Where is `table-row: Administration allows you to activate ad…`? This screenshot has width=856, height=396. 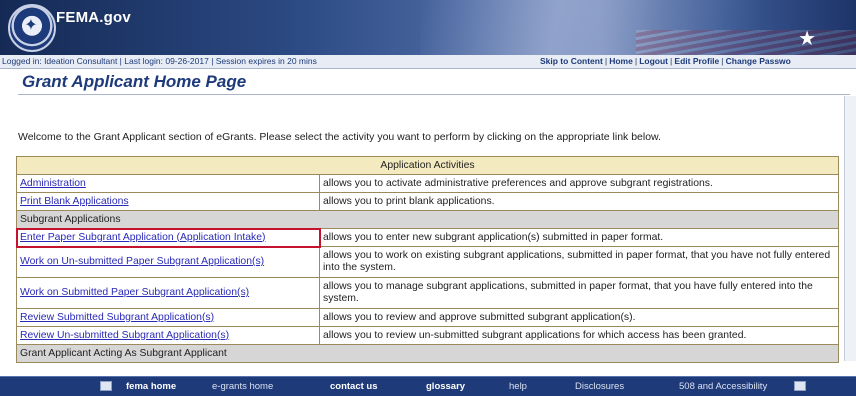
table-row: Administration allows you to activate ad… is located at coordinates (427, 183).